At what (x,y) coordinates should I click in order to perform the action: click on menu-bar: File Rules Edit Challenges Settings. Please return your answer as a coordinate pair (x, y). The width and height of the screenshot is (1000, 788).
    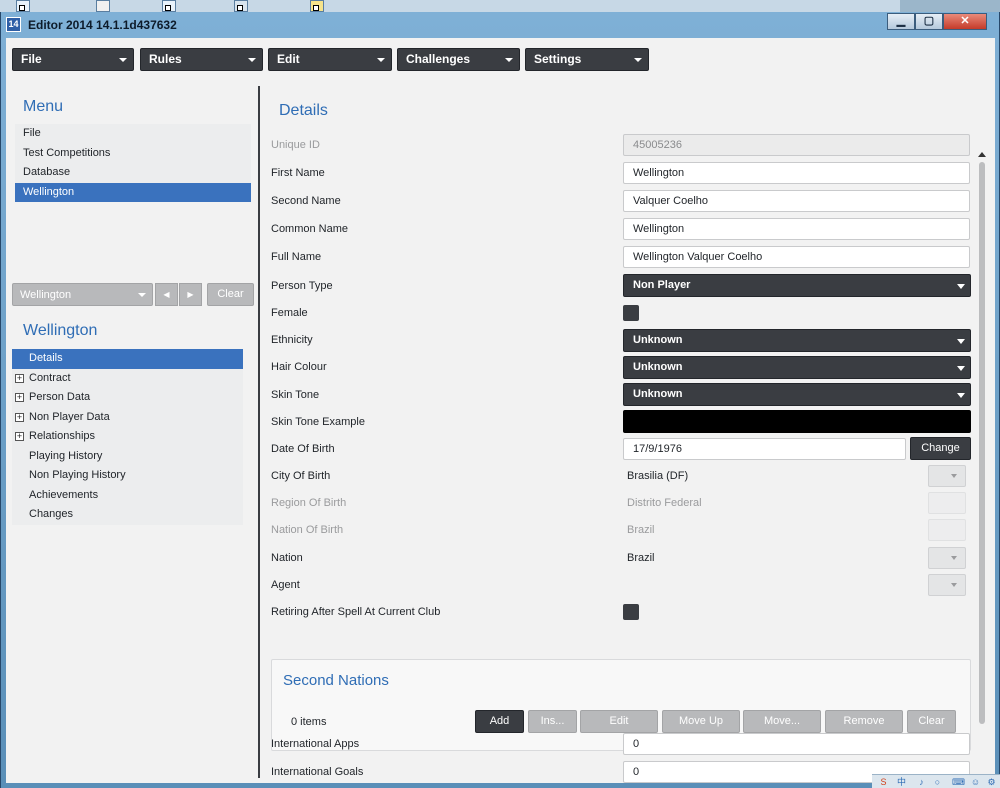
    Looking at the image, I should click on (500, 62).